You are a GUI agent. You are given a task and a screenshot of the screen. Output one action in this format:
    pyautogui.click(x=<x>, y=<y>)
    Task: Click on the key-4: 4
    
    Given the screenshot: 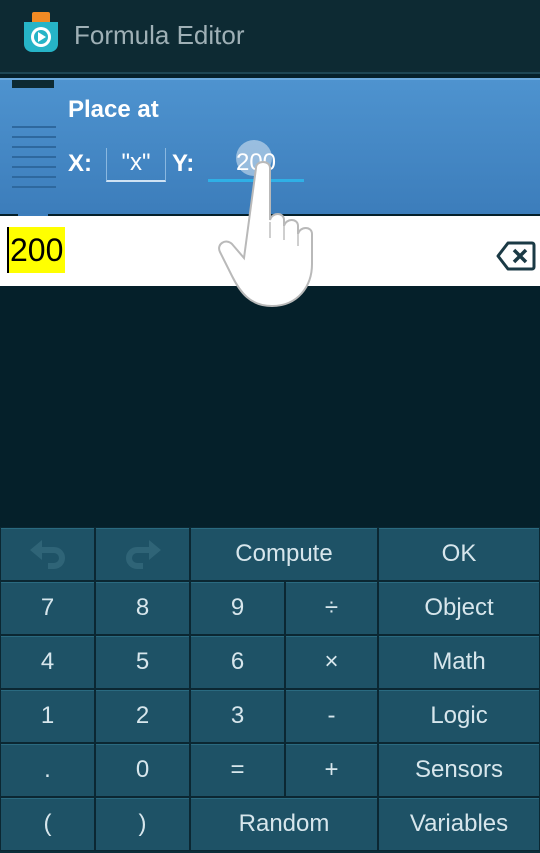 What is the action you would take?
    pyautogui.click(x=47, y=662)
    